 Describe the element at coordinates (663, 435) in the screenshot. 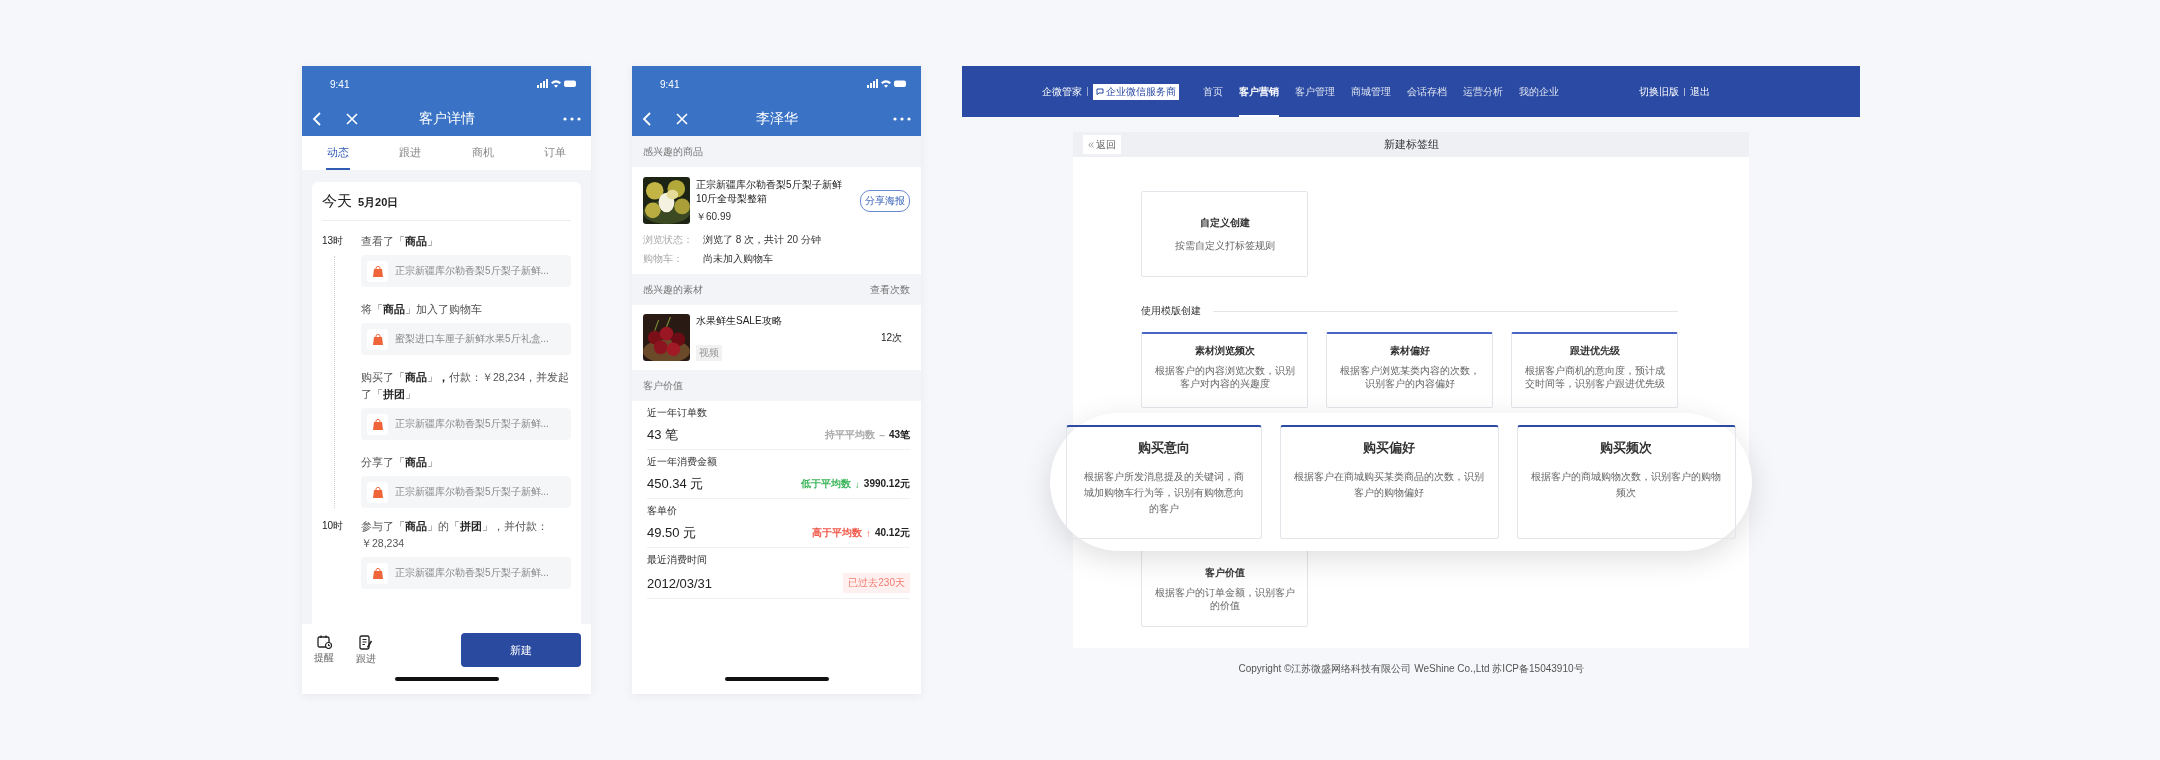

I see `metric-value: 43 笔` at that location.